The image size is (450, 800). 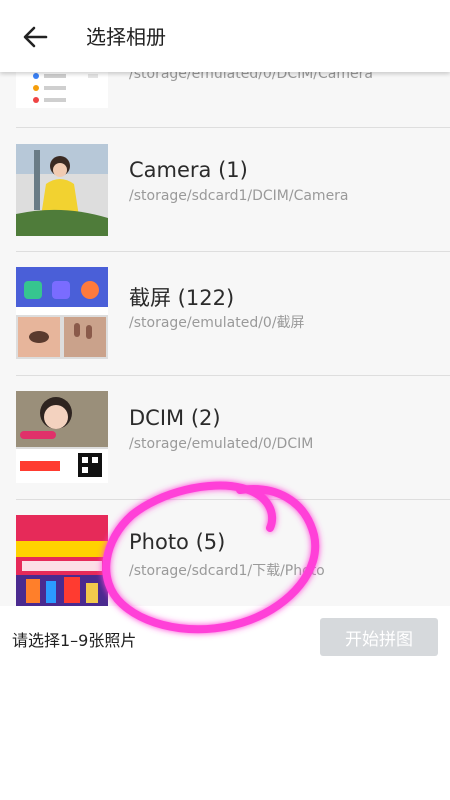 What do you see at coordinates (182, 298) in the screenshot?
I see `album-title: 截屏 (122)` at bounding box center [182, 298].